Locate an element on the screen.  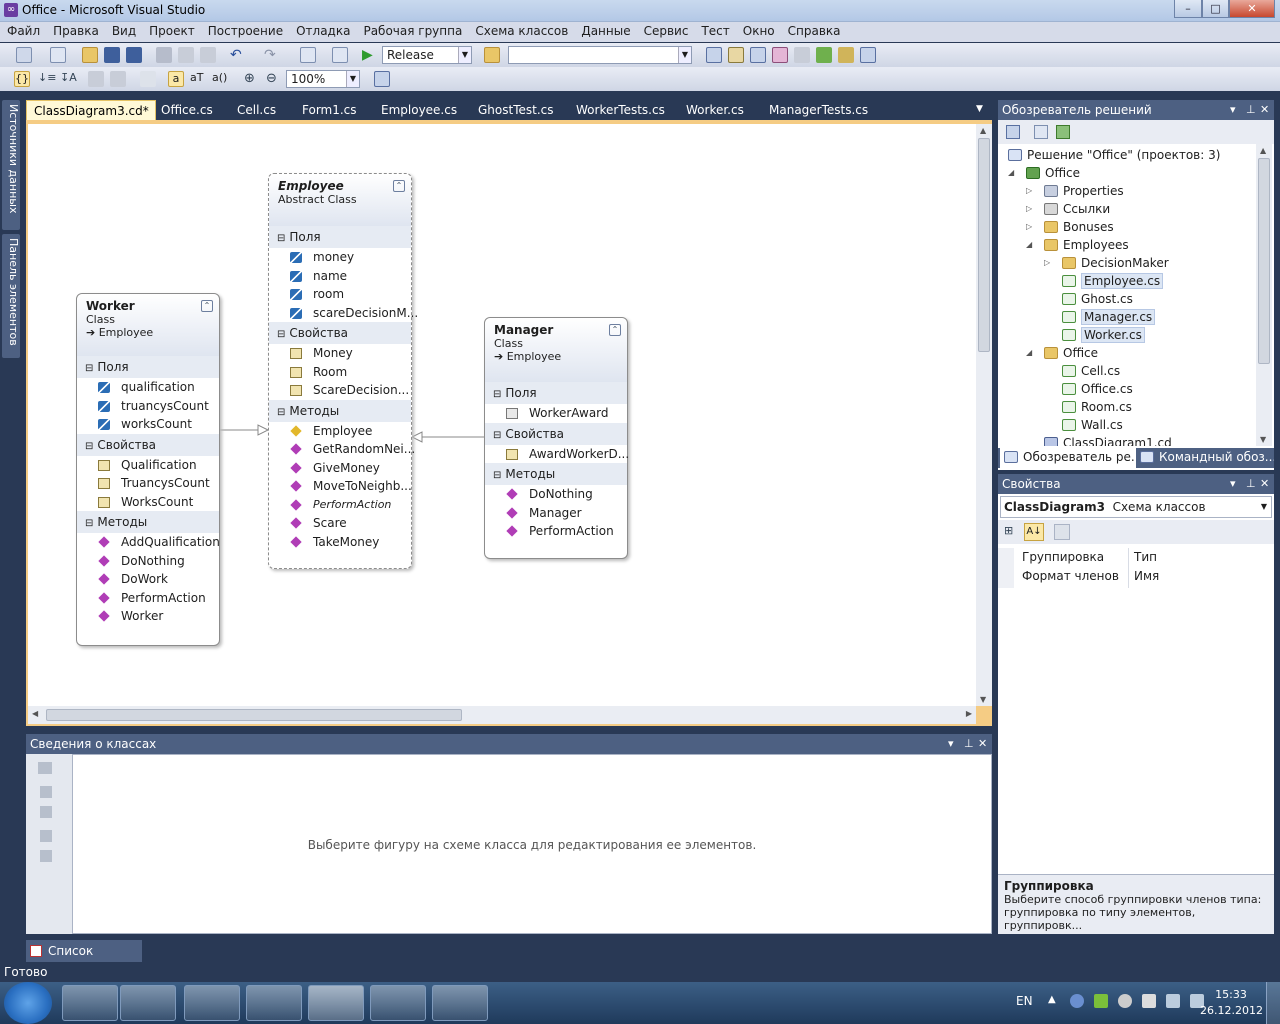
horizontal-scroll-thumb is located at coordinates (254, 715).